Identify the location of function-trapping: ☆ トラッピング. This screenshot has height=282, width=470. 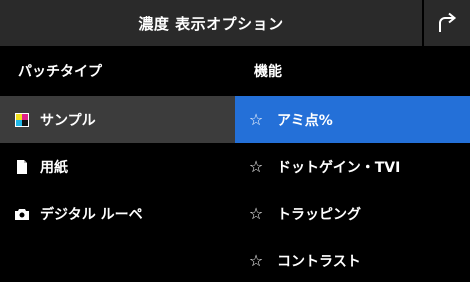
(352, 213).